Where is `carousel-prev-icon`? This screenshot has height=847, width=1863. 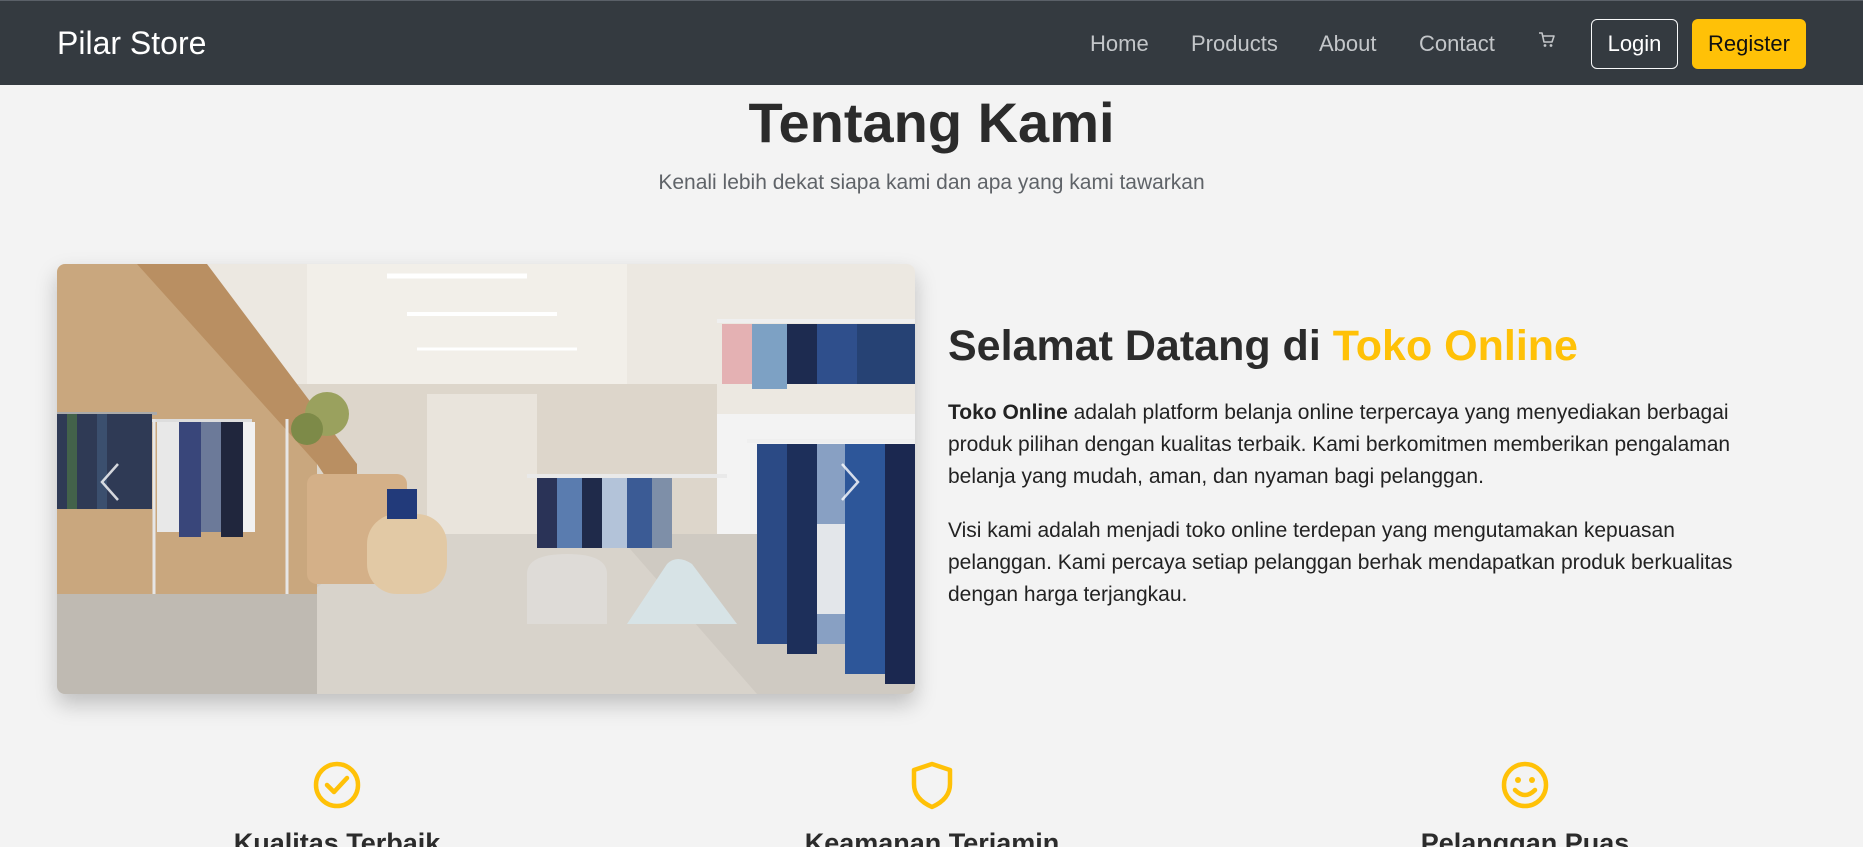
carousel-prev-icon is located at coordinates (110, 482).